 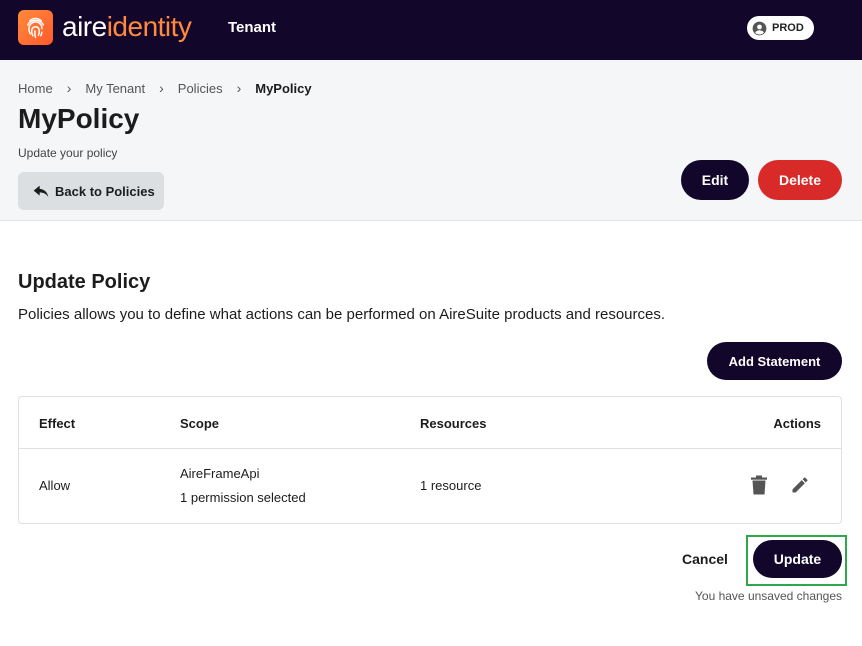 I want to click on top-bar: aireidentity Tenant PROD, so click(x=431, y=30).